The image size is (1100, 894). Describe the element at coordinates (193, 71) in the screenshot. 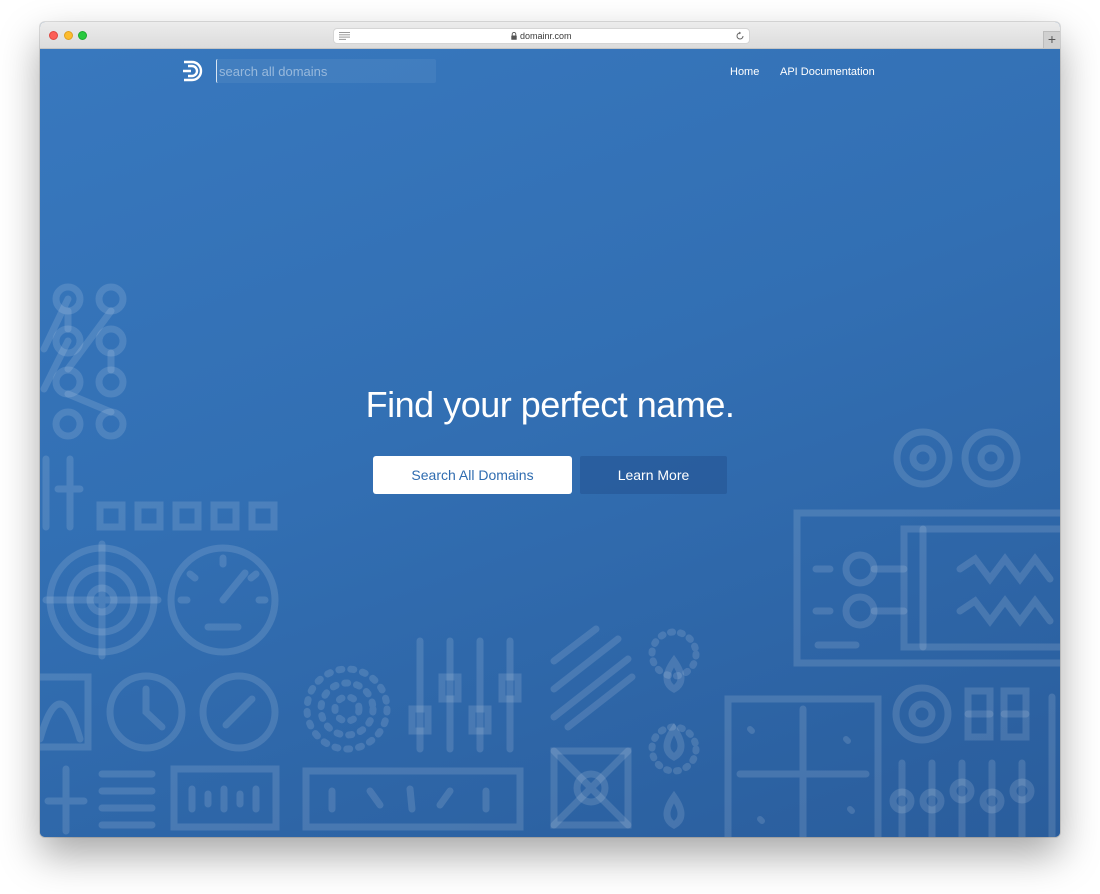

I see `domainr-logo-icon` at that location.